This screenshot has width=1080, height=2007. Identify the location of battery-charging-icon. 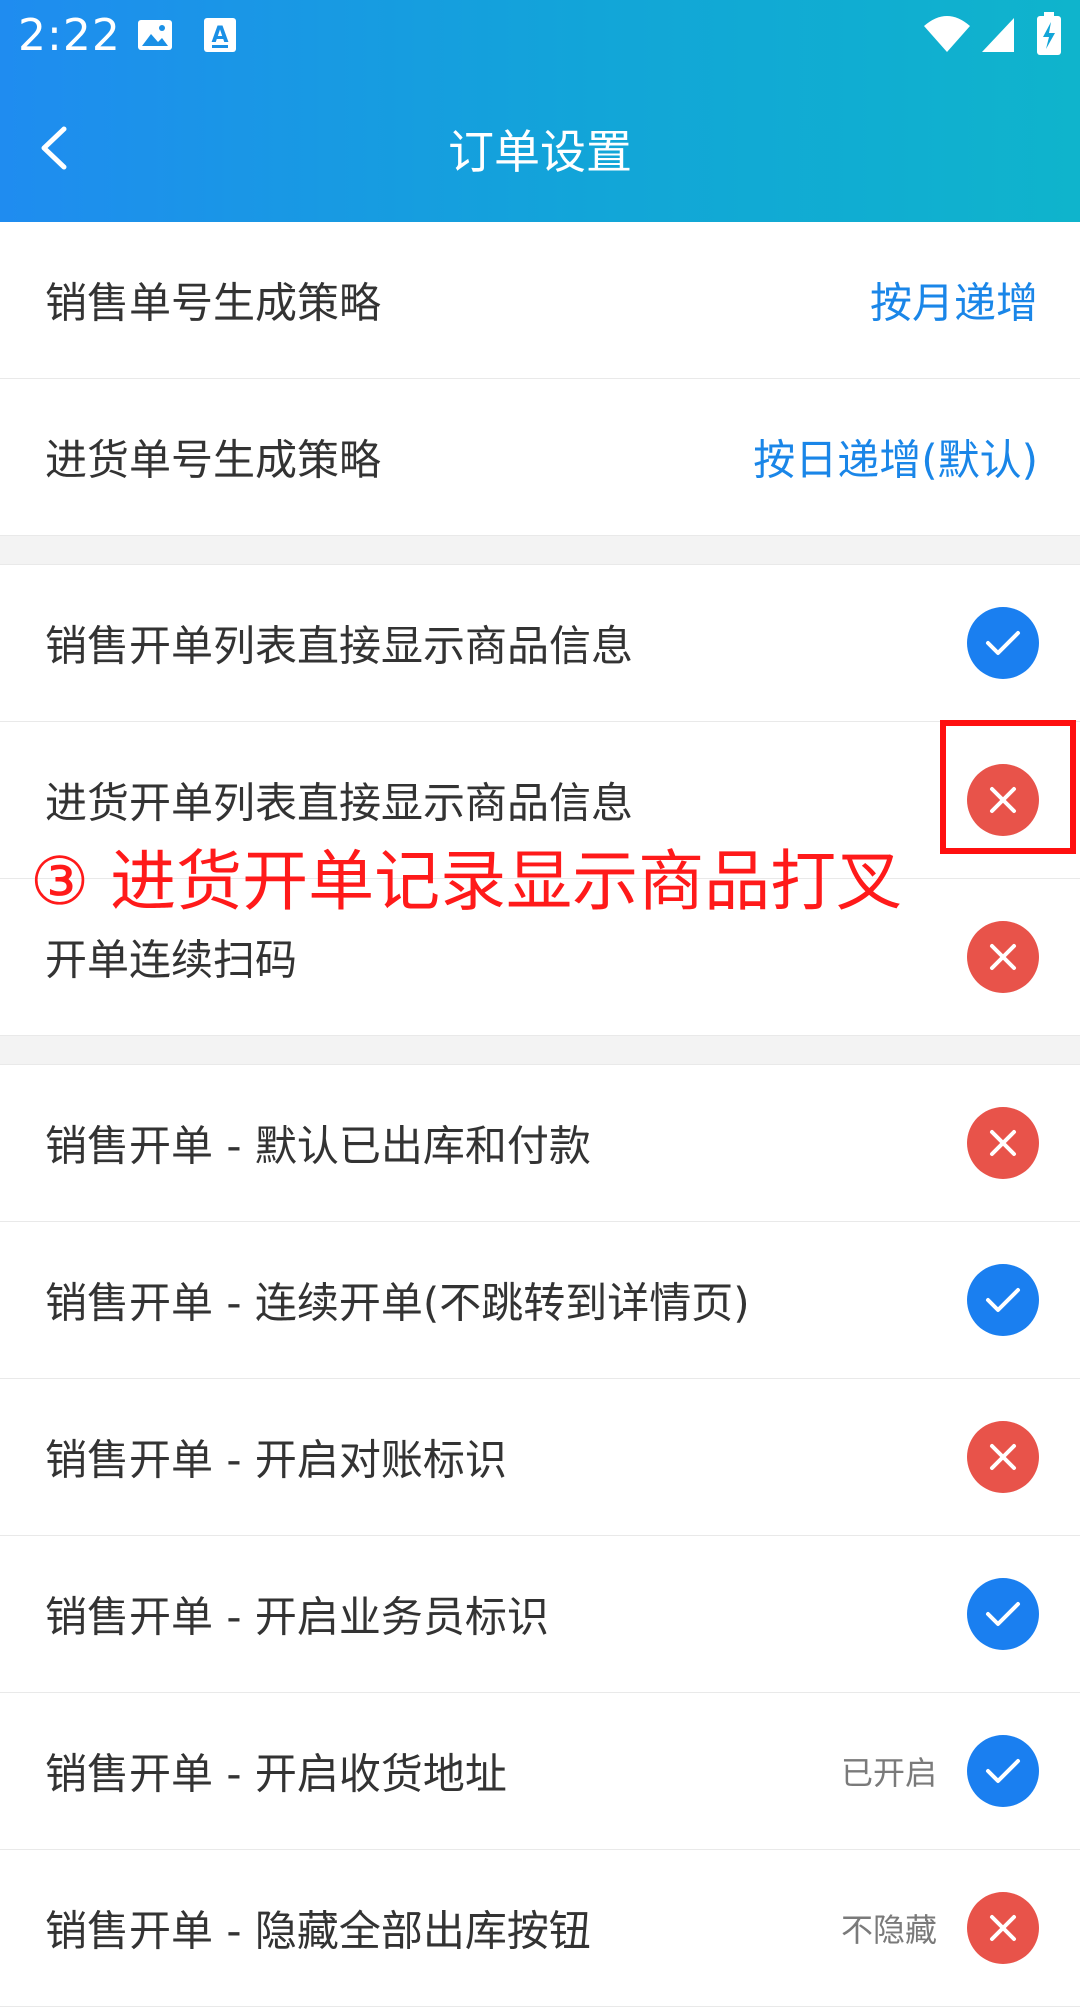
(1049, 36).